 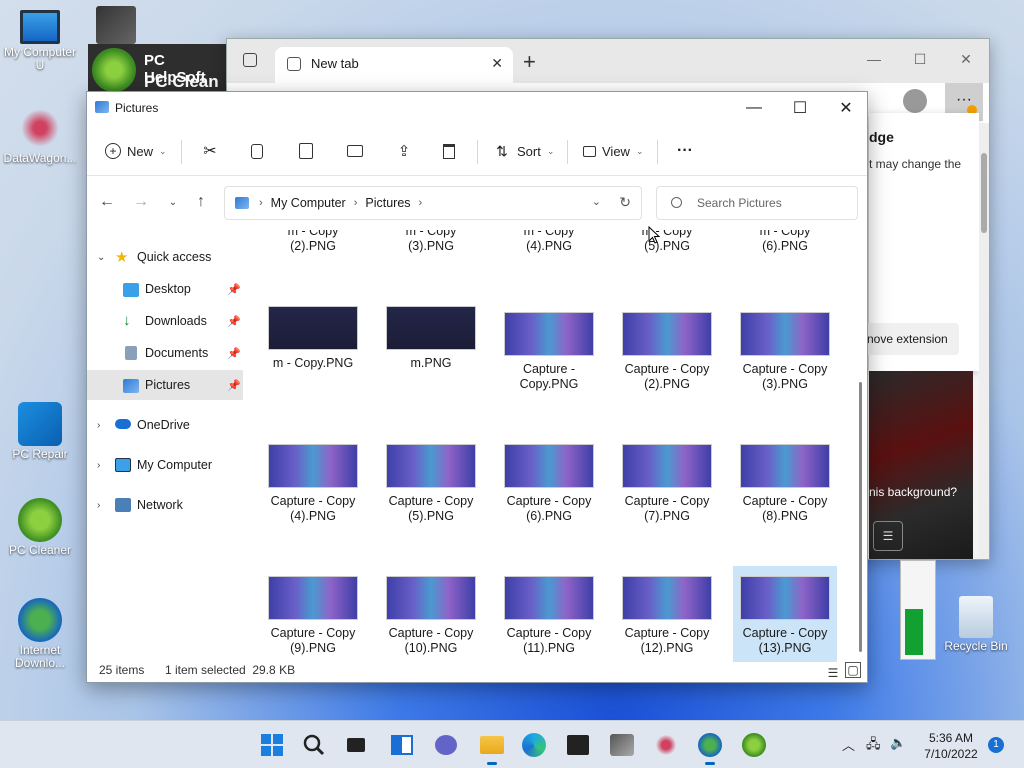 I want to click on cut-button: ✂, so click(x=210, y=151).